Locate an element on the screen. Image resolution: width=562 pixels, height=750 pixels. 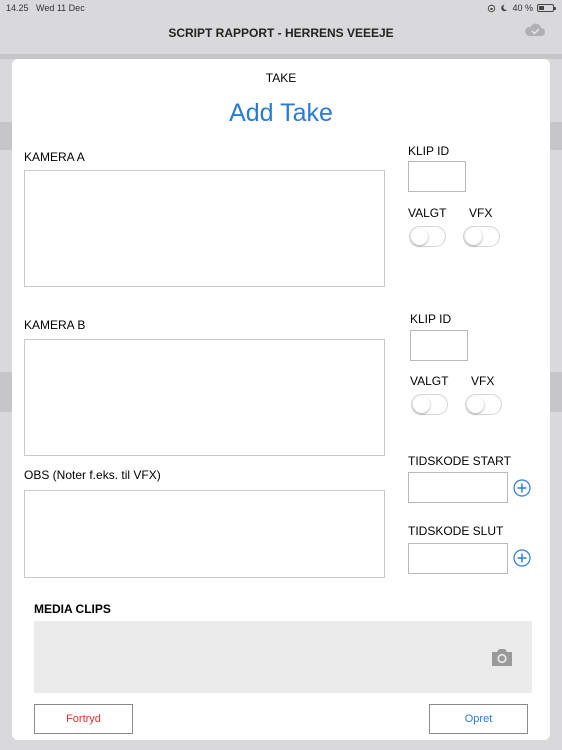
obs-textarea is located at coordinates (204, 534).